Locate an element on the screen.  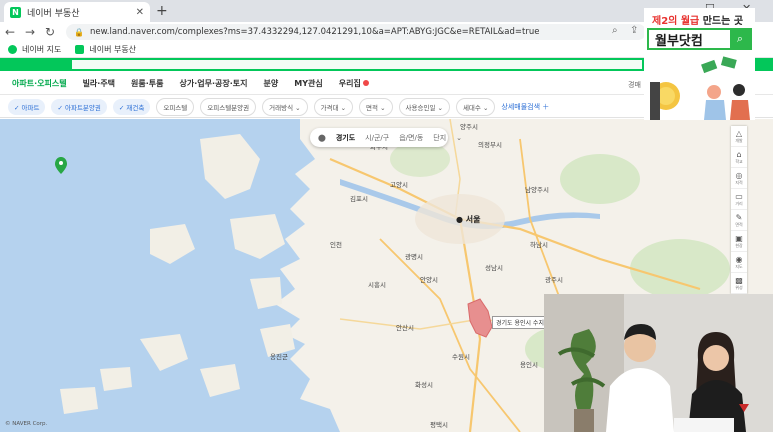
region-province: 경기도 is located at coordinates (345, 138).